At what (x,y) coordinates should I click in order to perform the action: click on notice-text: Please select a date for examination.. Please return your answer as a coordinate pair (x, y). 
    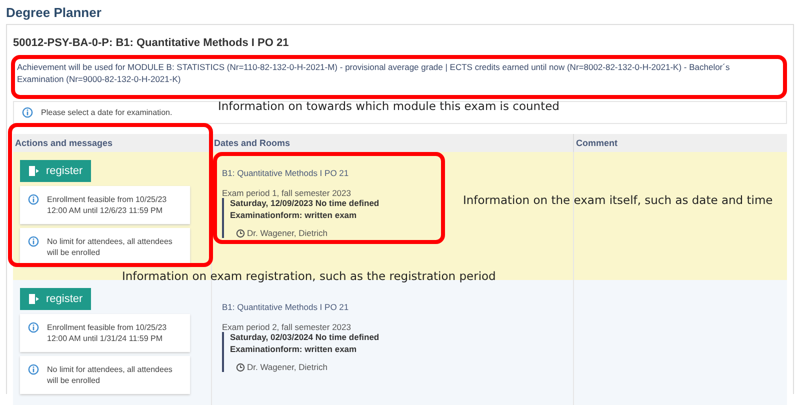
    Looking at the image, I should click on (106, 112).